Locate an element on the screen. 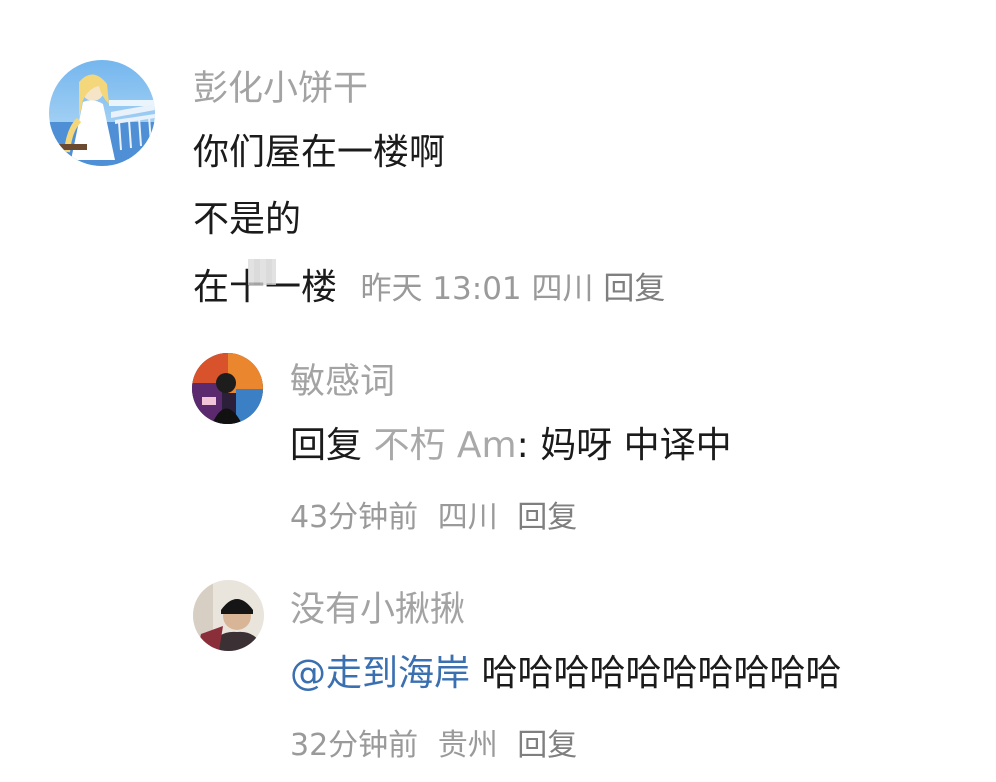 This screenshot has height=782, width=996. reply-1-content: 回复 不朽 Am: 妈呀 中译中 is located at coordinates (511, 446).